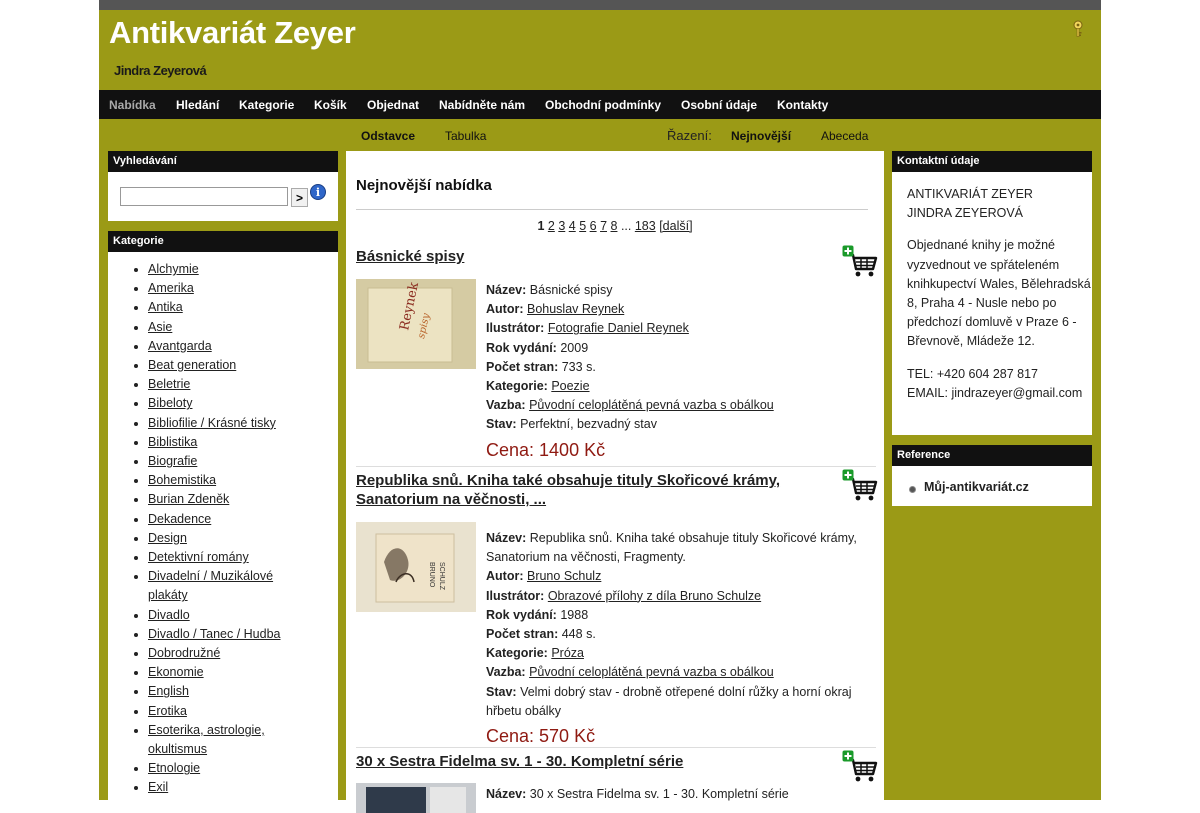 This screenshot has width=1200, height=813. I want to click on search-submit-button: >, so click(299, 197).